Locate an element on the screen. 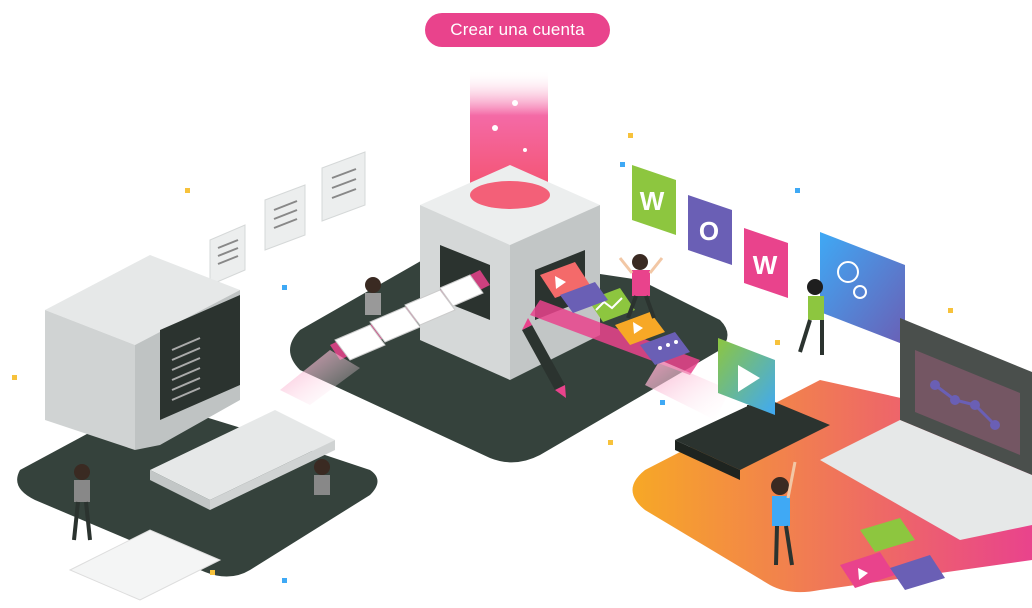 The width and height of the screenshot is (1032, 608). person-panel is located at coordinates (811, 317).